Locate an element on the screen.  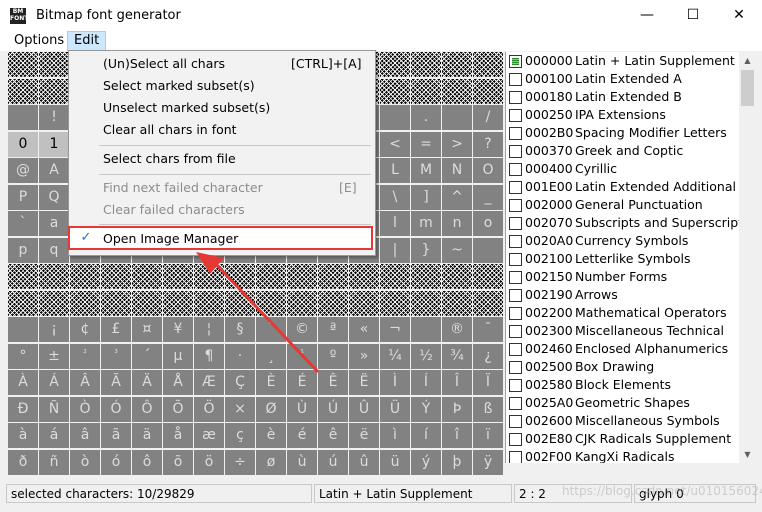
char-cell: a is located at coordinates (54, 223).